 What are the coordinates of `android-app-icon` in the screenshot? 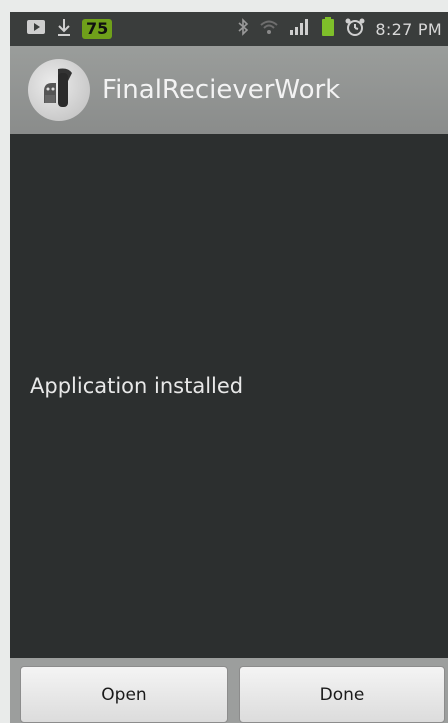 It's located at (59, 90).